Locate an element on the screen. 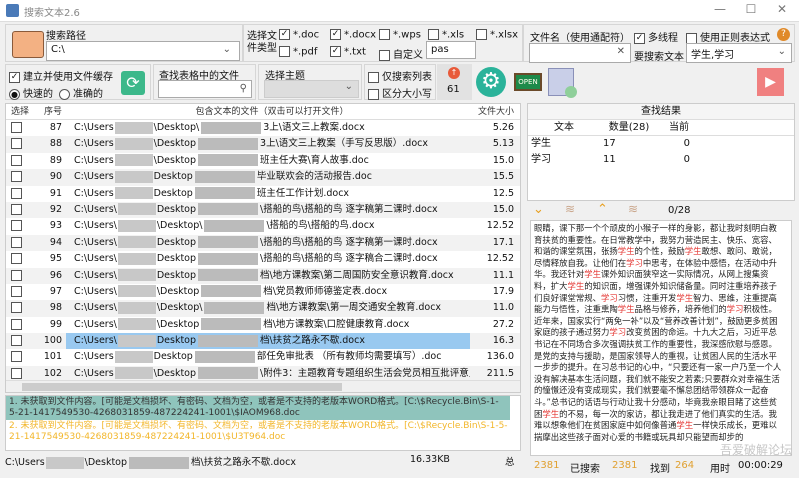 This screenshot has height=478, width=799. table-row: 90 C:\Users Desktop 毕业联欢会的活动报告.doc 15.5 is located at coordinates (263, 177).